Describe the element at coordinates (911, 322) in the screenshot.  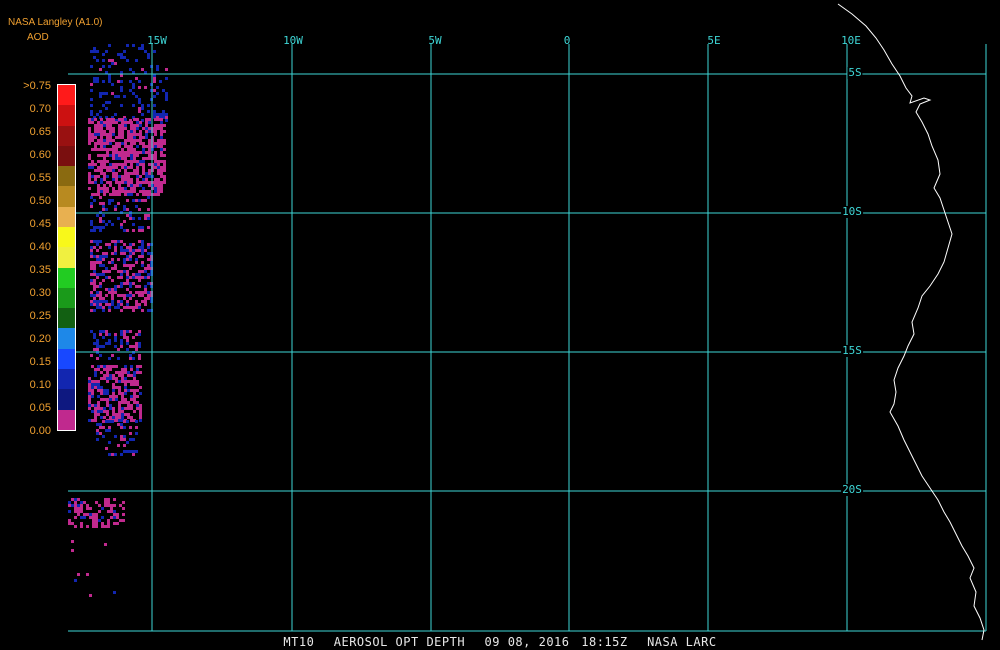
I see `coastline` at that location.